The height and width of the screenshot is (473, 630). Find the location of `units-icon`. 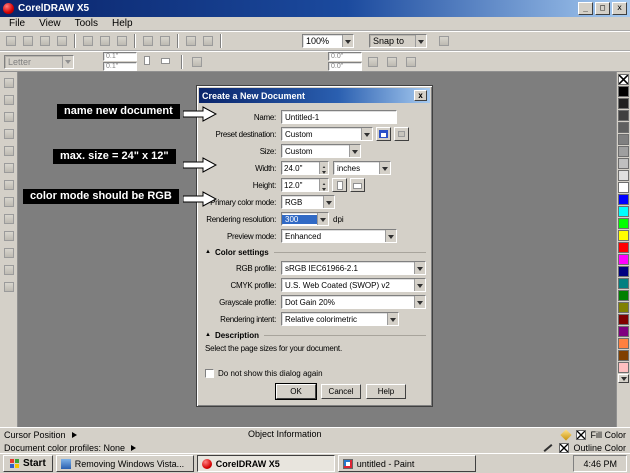

units-icon is located at coordinates (197, 61).